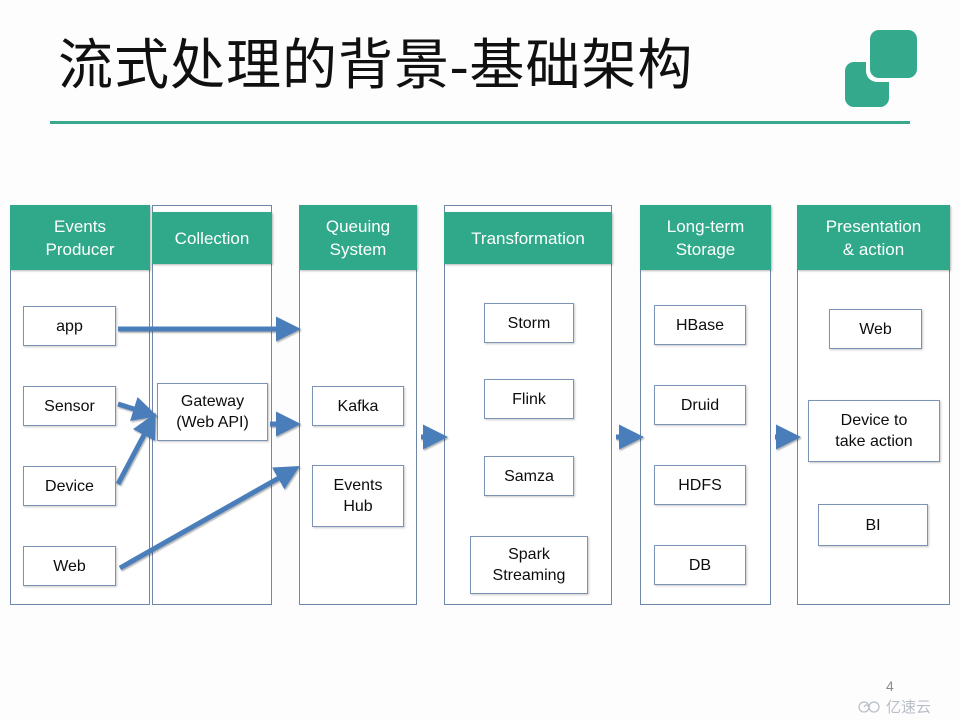 The height and width of the screenshot is (720, 960). I want to click on node-device-to-take-action: Device to take action, so click(874, 431).